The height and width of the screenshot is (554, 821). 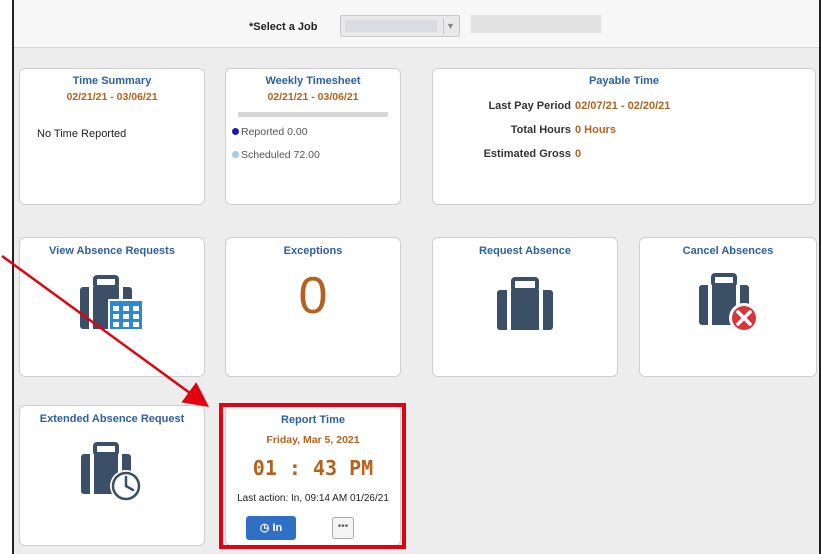 What do you see at coordinates (105, 330) in the screenshot?
I see `annotation-arrow` at bounding box center [105, 330].